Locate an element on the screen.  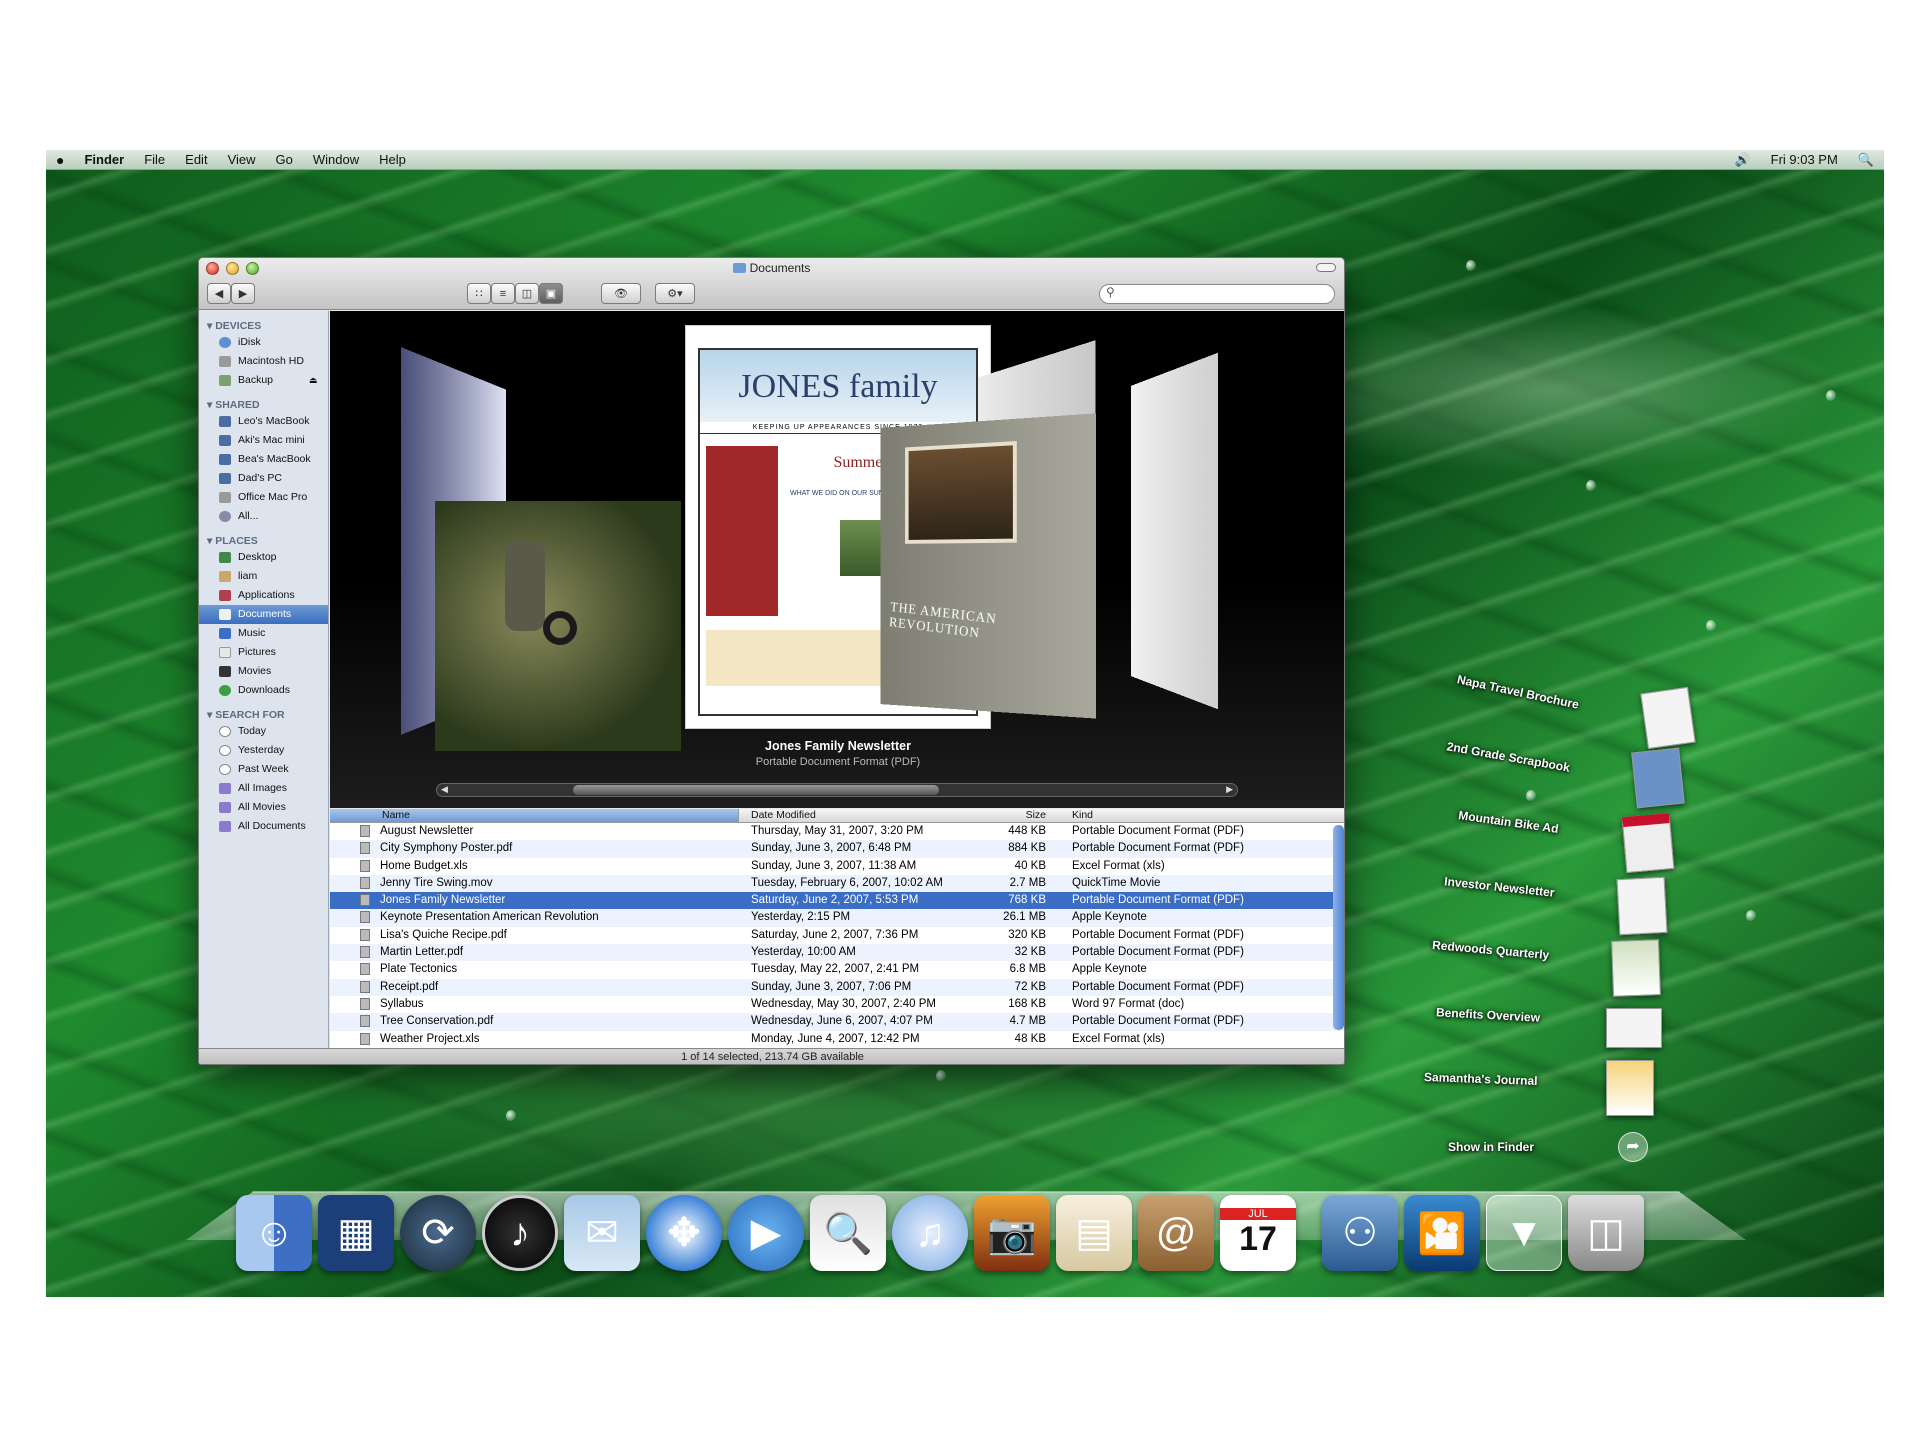
stack-thumb-journal is located at coordinates (1630, 1088).